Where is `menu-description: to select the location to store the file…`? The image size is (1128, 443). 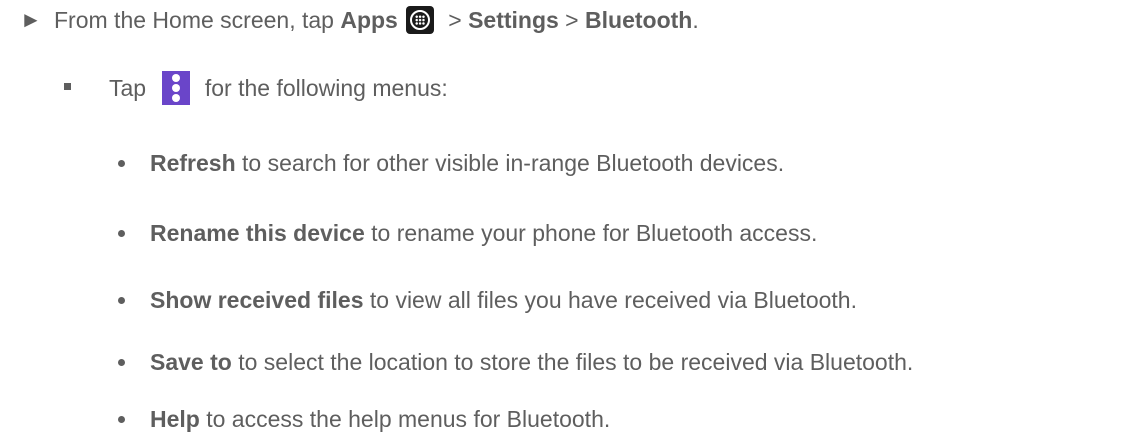 menu-description: to select the location to store the file… is located at coordinates (572, 362).